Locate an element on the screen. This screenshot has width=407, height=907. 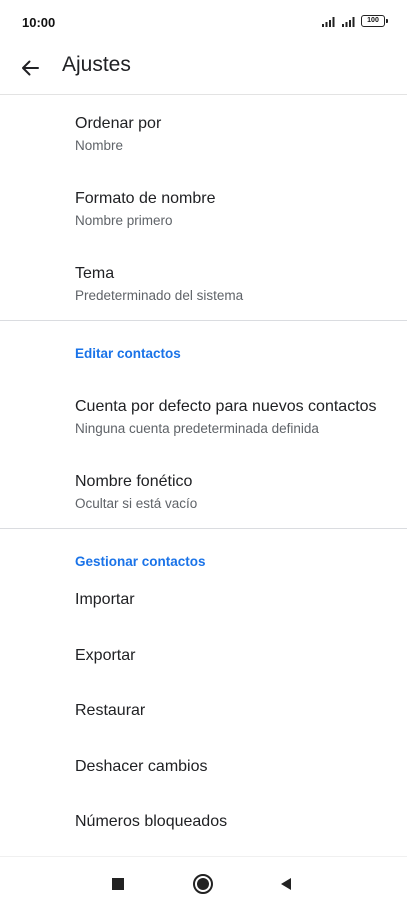
pref-title: Formato de nombre is located at coordinates (145, 198).